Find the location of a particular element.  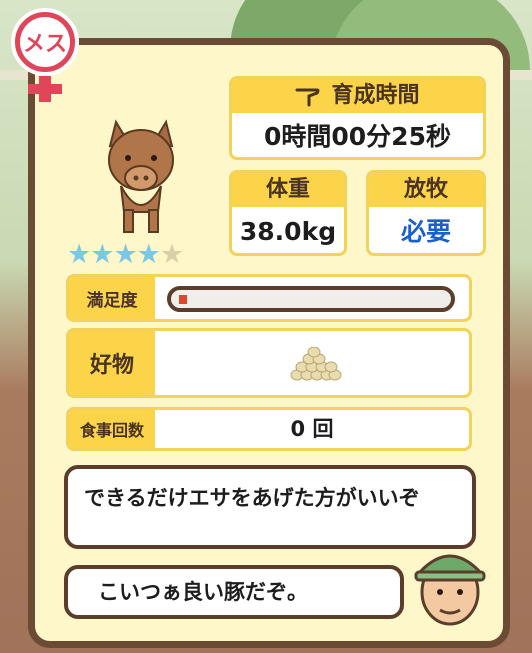

satisfaction-bar is located at coordinates (311, 299).